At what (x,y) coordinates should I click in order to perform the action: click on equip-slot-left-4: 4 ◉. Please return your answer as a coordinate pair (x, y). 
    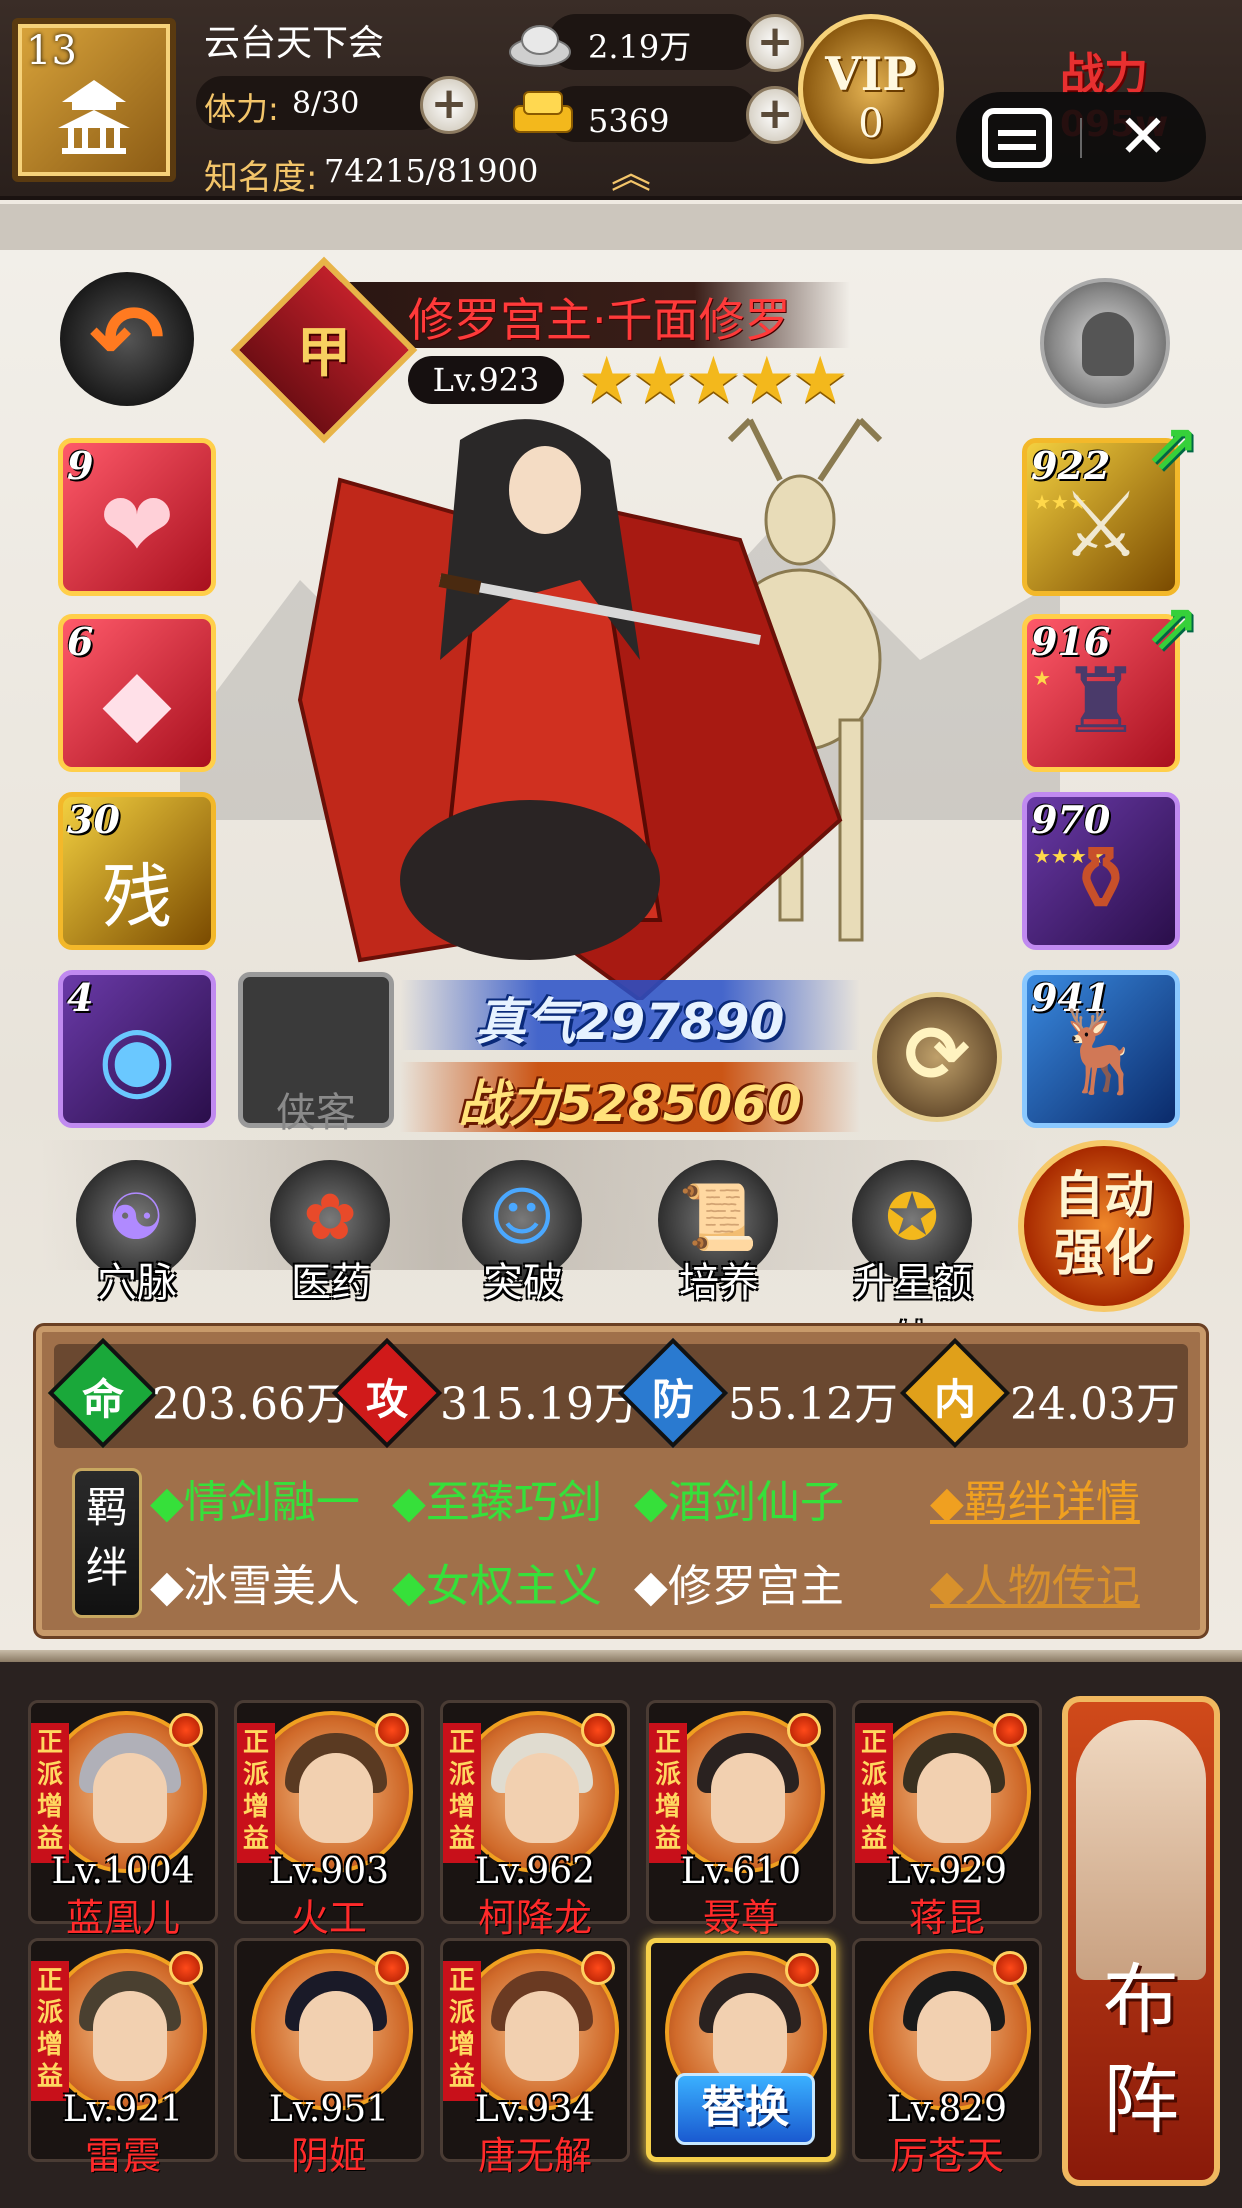
    Looking at the image, I should click on (137, 1049).